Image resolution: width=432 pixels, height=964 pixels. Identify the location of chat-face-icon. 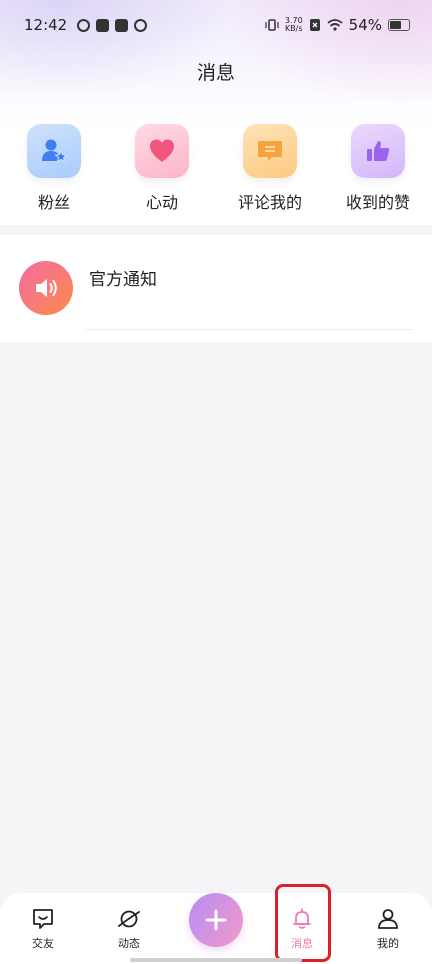
(43, 919).